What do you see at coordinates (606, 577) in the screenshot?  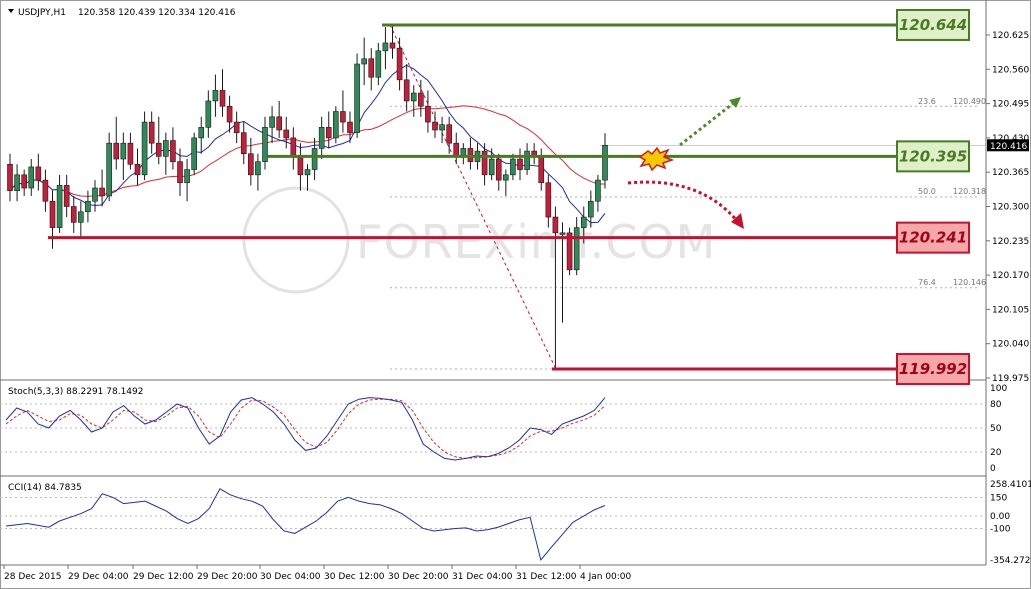 I see `time-tick-label: 4 Jan 00:00` at bounding box center [606, 577].